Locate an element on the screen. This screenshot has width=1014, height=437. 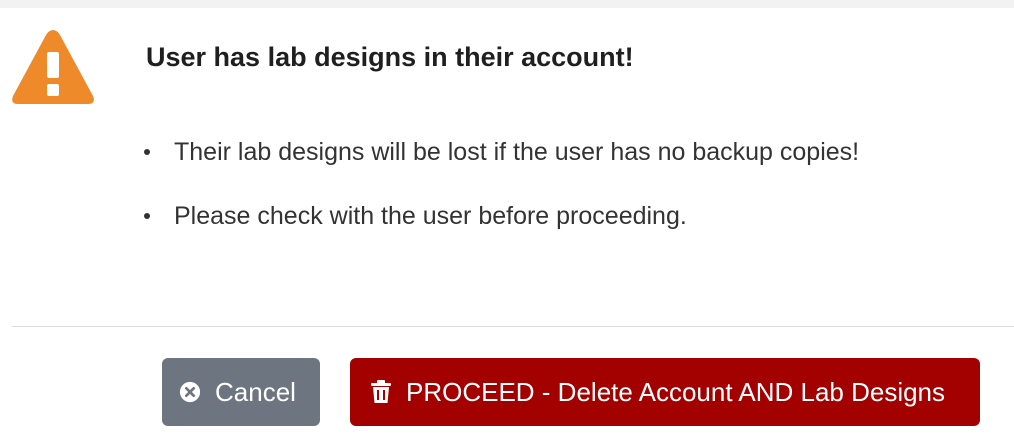
cancel-button-label: Cancel is located at coordinates (255, 391).